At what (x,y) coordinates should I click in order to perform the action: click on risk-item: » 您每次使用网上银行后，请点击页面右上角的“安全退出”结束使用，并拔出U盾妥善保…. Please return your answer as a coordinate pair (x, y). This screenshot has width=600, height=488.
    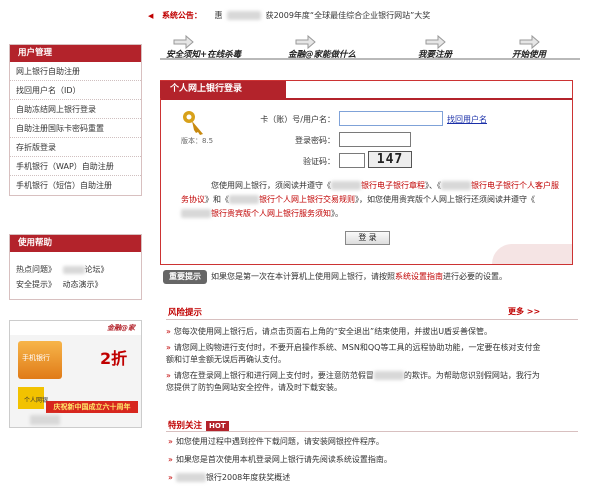
    Looking at the image, I should click on (356, 332).